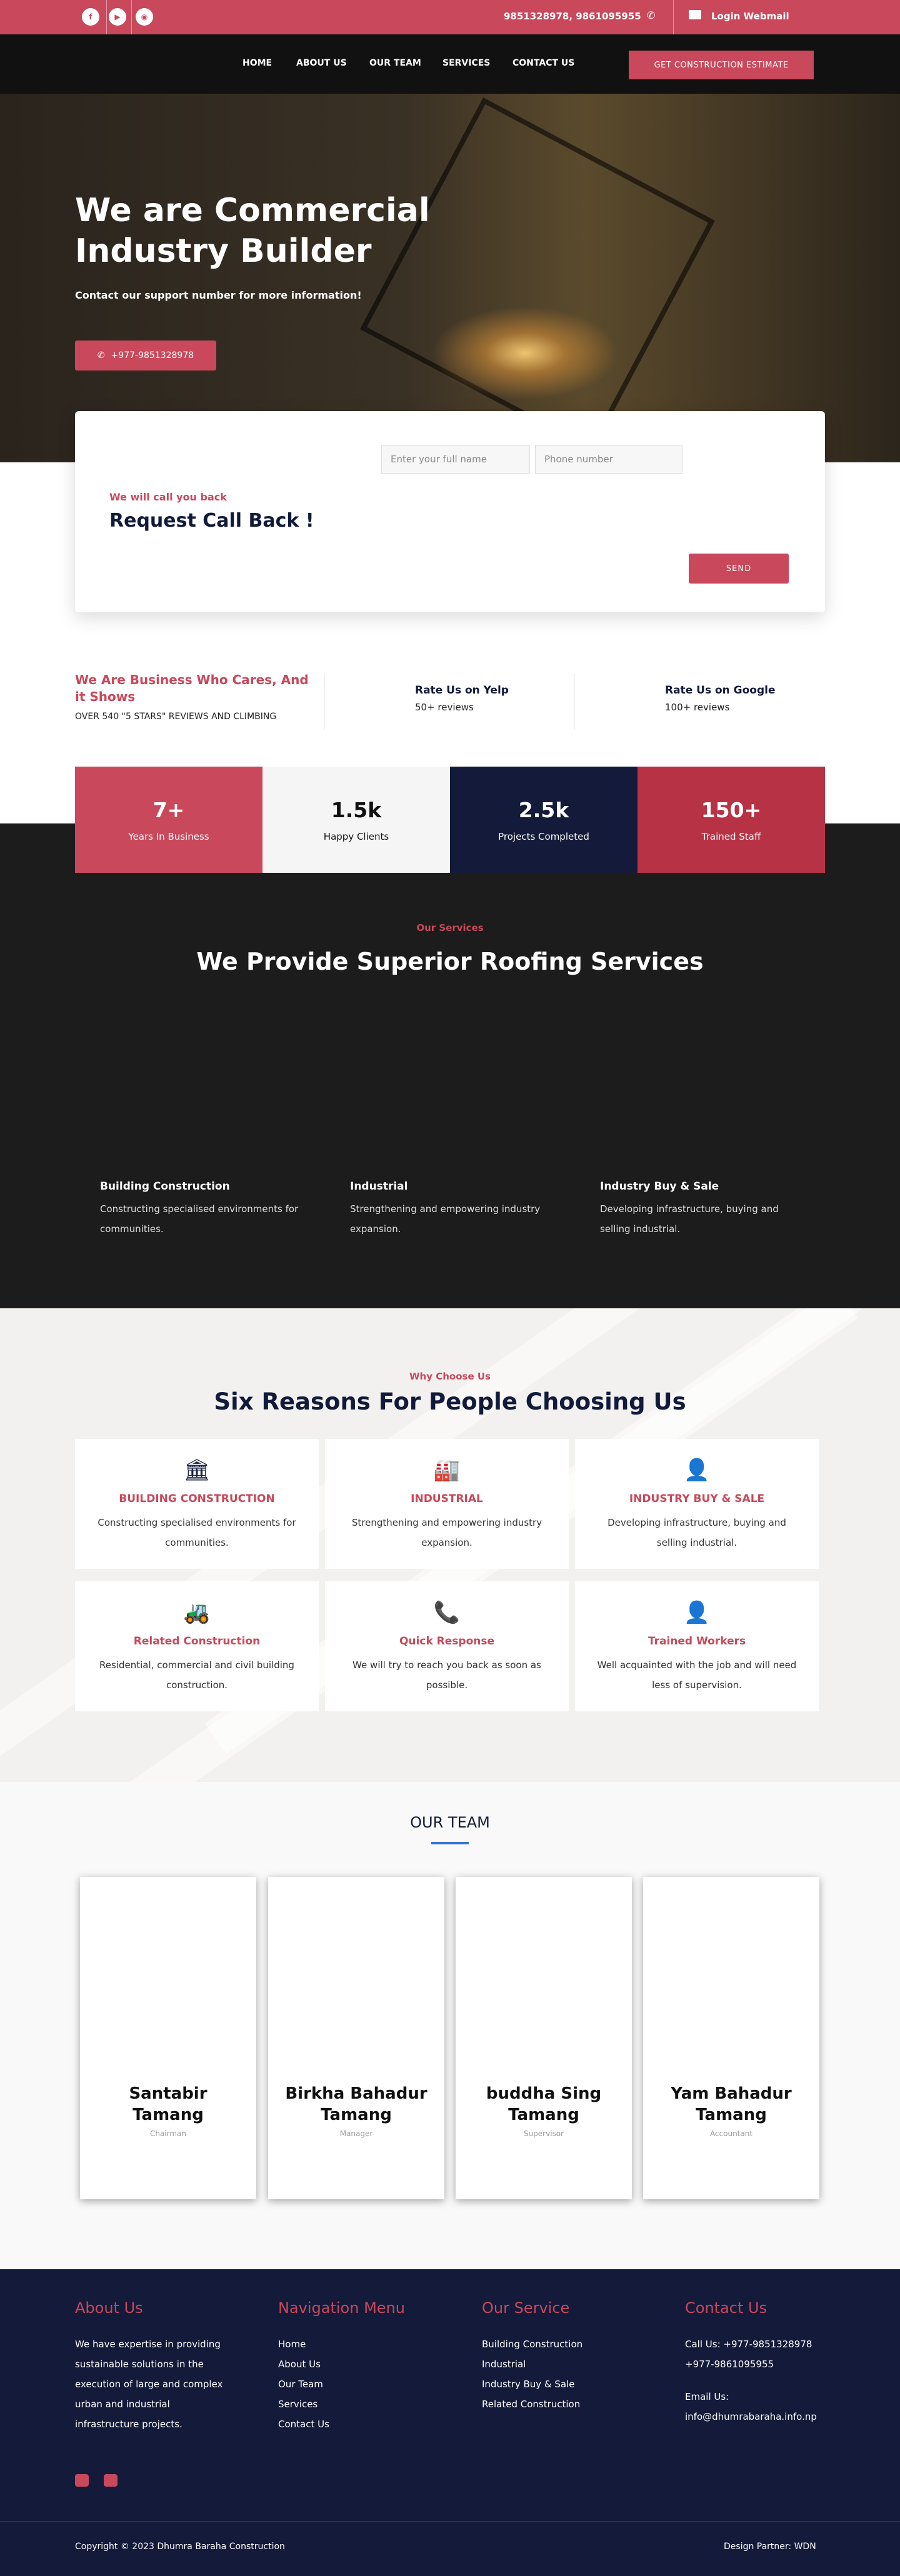 This screenshot has height=2576, width=900. What do you see at coordinates (450, 1823) in the screenshot?
I see `team-title: OUR TEAM` at bounding box center [450, 1823].